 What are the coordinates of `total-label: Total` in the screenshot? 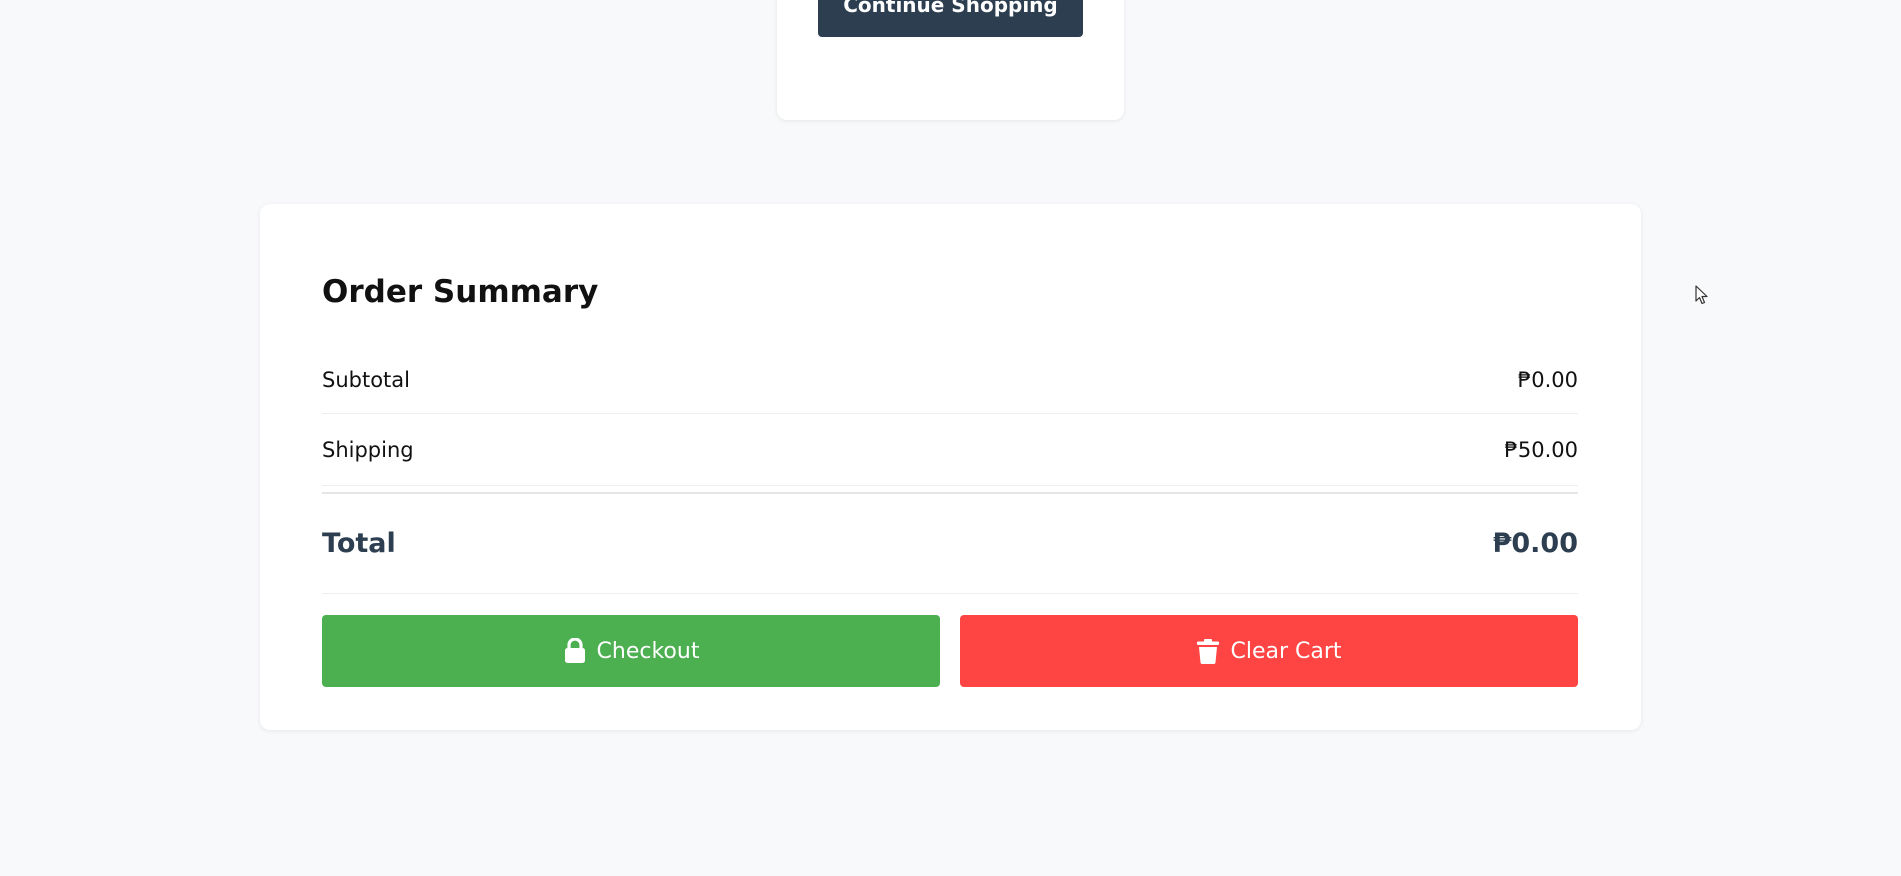 It's located at (359, 543).